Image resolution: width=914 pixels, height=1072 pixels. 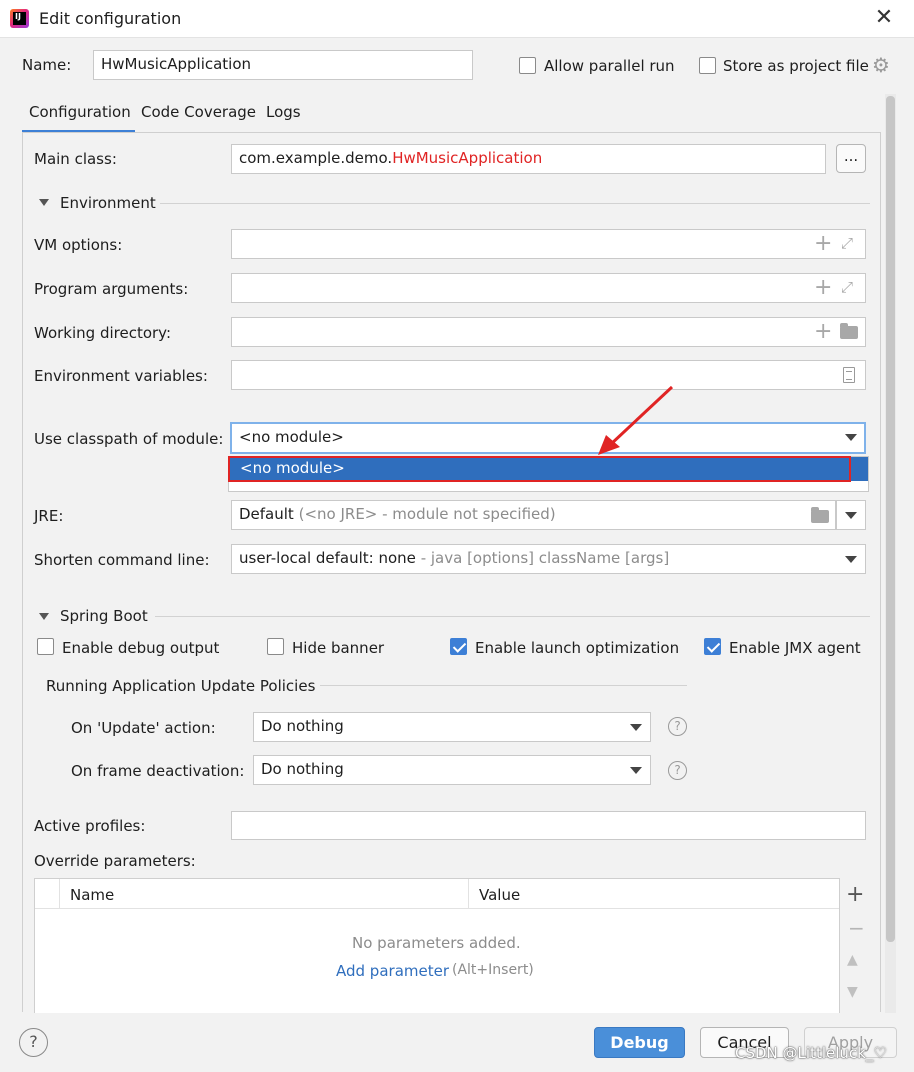 What do you see at coordinates (890, 519) in the screenshot?
I see `scrollbar-thumb` at bounding box center [890, 519].